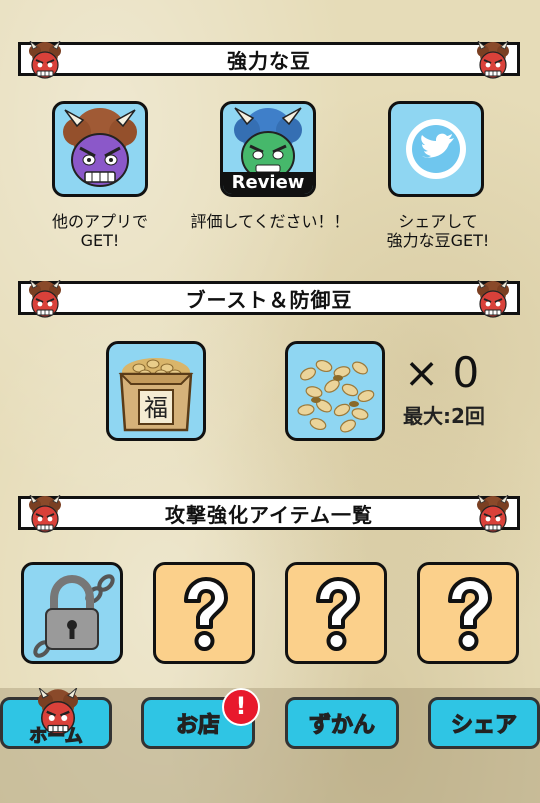 This screenshot has height=803, width=540. I want to click on nav-zukan-button: ずかん, so click(342, 723).